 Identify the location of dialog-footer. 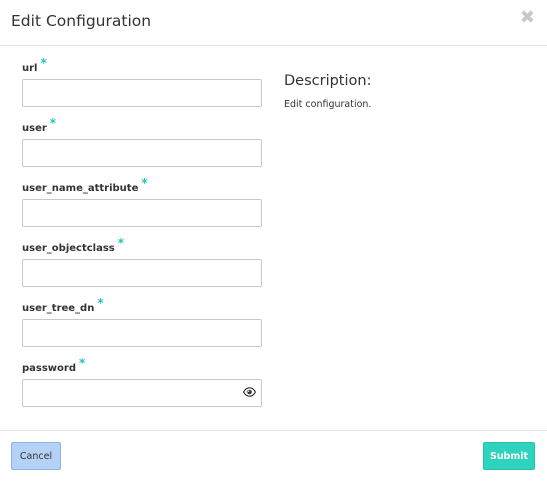
(273, 455).